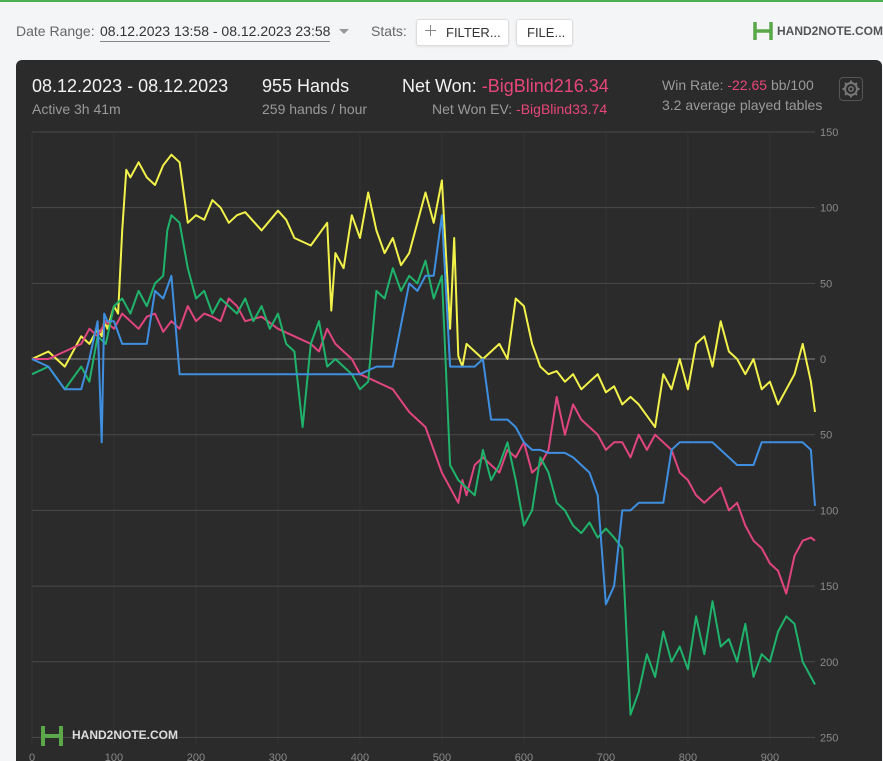 Image resolution: width=883 pixels, height=761 pixels. I want to click on brand-name: HAND2NOTE.COM, so click(830, 31).